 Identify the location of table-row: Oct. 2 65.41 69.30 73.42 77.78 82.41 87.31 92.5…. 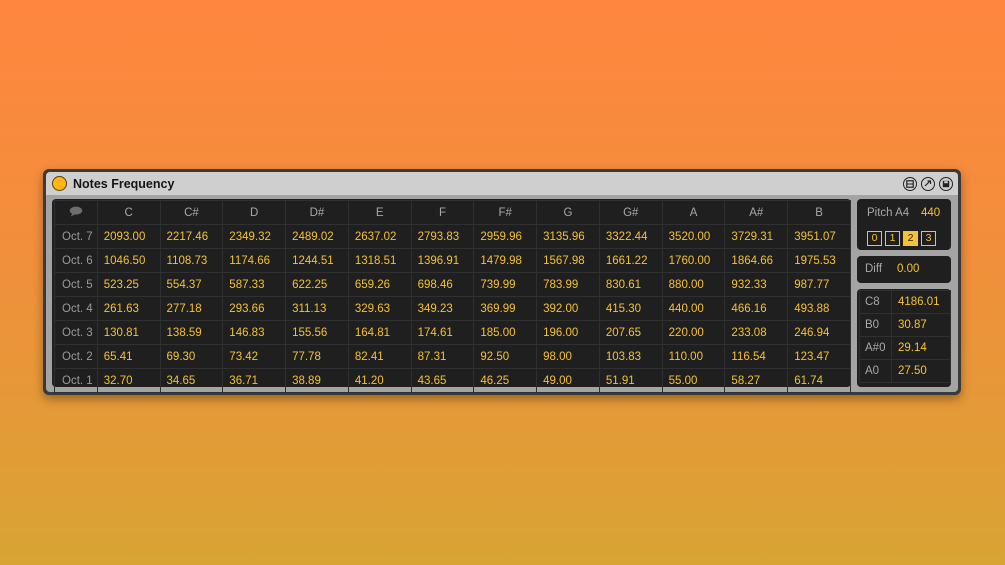
(452, 356).